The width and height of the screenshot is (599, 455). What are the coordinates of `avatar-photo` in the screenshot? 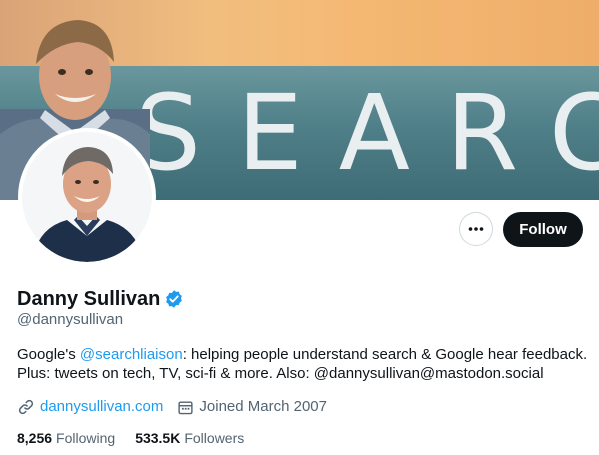 It's located at (87, 197).